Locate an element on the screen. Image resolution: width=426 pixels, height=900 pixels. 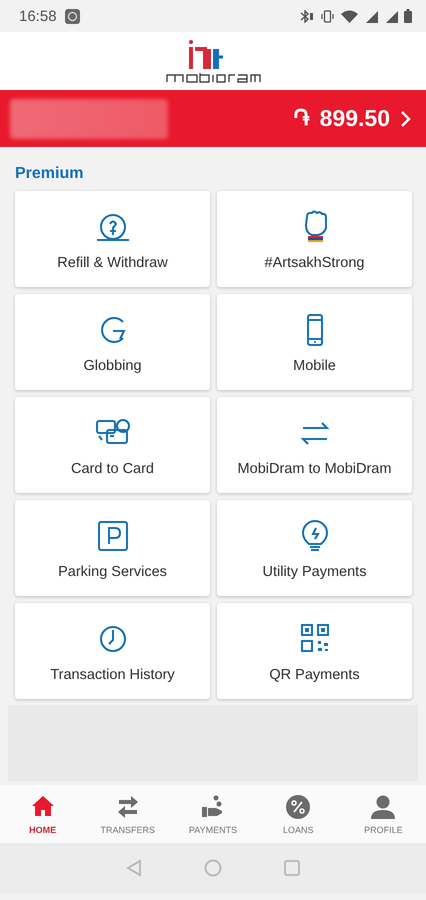
nav-tab: TRANSFERS is located at coordinates (127, 814).